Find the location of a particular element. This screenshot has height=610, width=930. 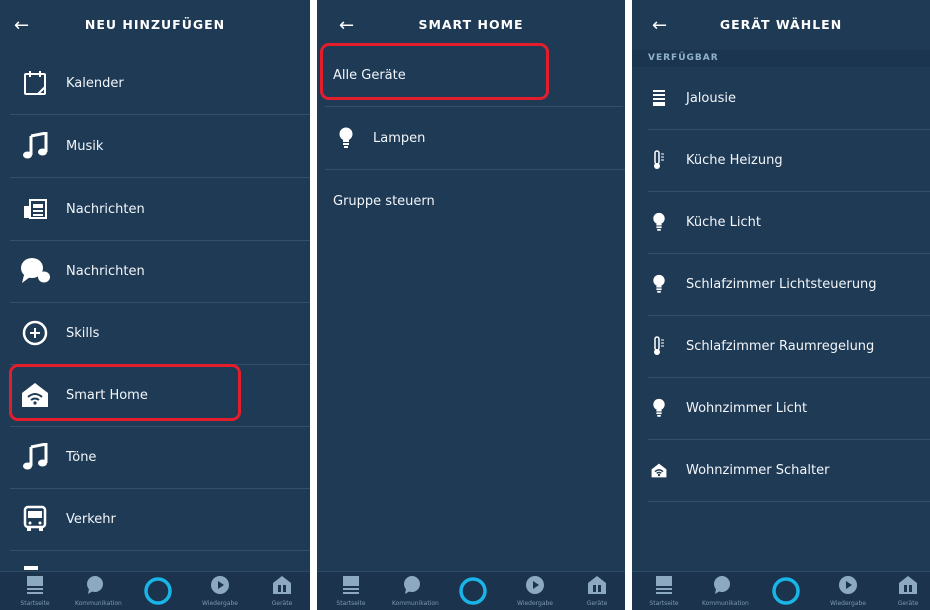

highlight-smart-home is located at coordinates (125, 392).